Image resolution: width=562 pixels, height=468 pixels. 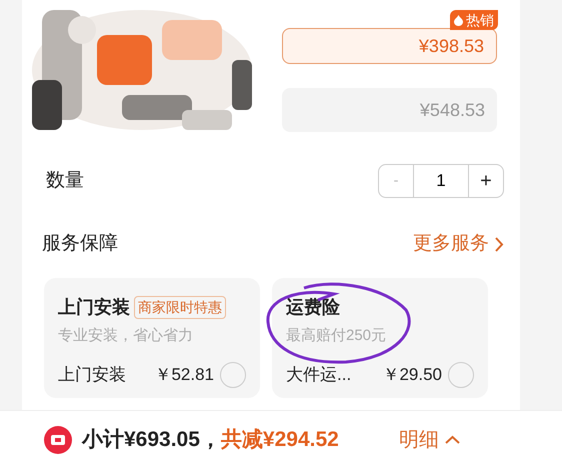 What do you see at coordinates (184, 375) in the screenshot?
I see `service-price: ￥52.81` at bounding box center [184, 375].